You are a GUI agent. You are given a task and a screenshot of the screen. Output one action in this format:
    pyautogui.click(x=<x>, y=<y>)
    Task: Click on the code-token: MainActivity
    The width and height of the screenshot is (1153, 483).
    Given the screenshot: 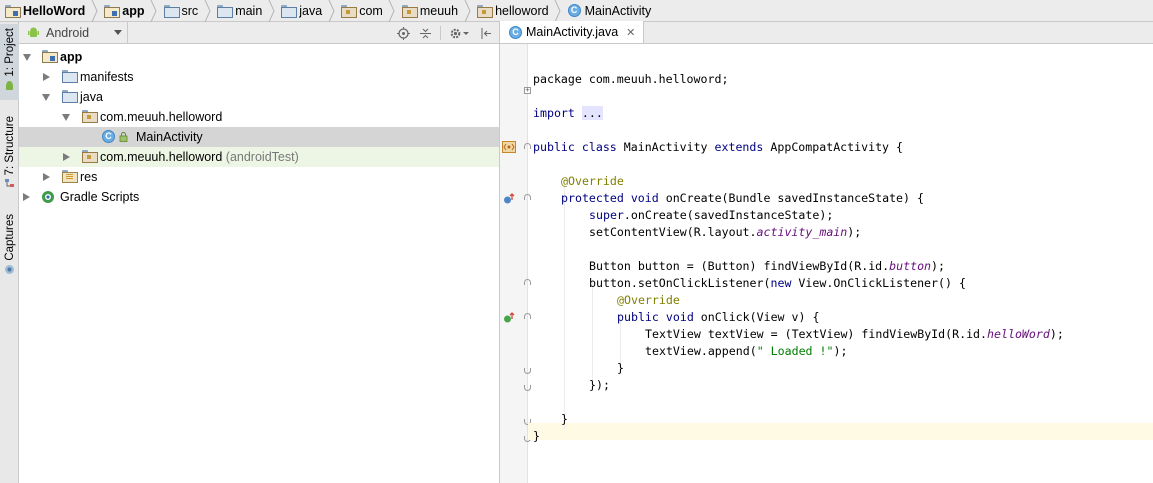 What is the action you would take?
    pyautogui.click(x=665, y=147)
    